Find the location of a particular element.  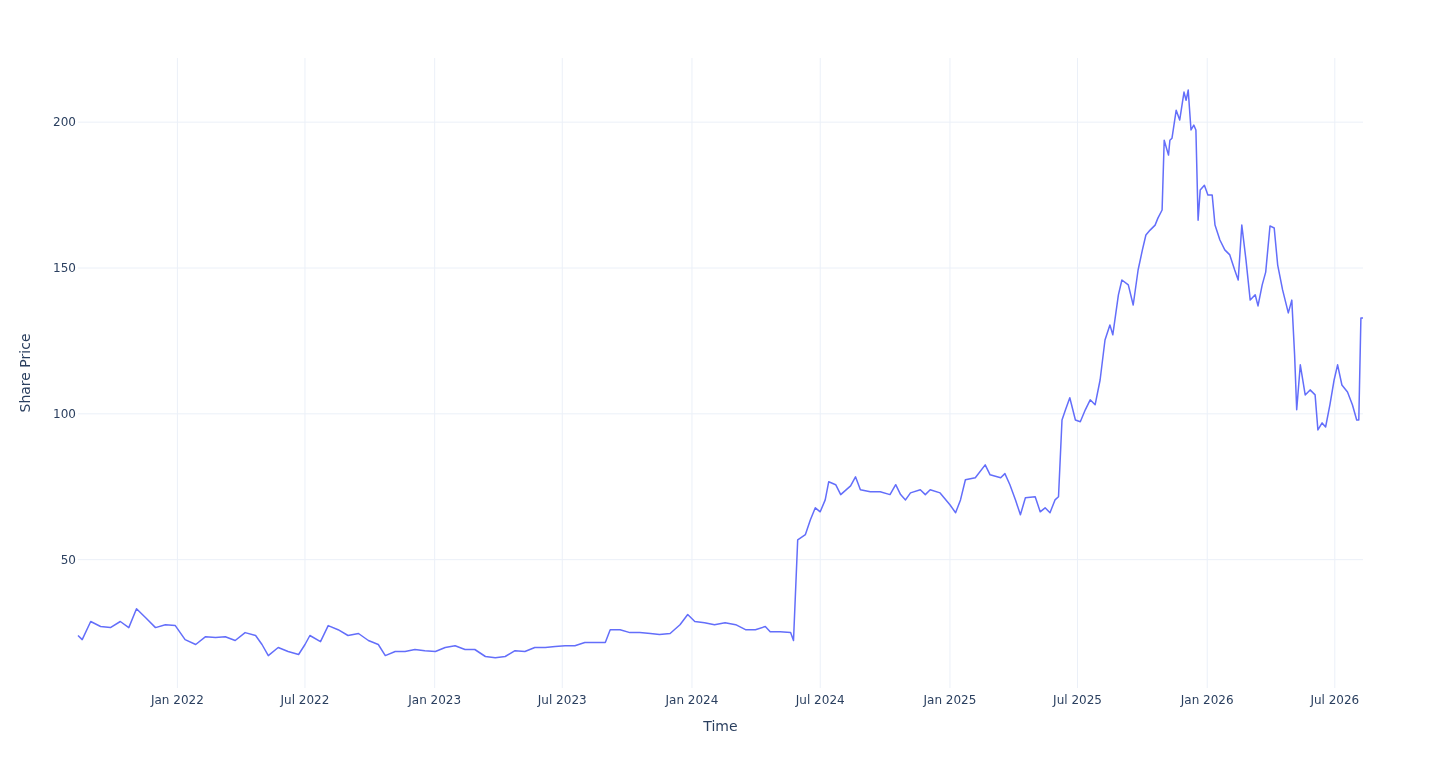

x-tick-label: Jan 2024 is located at coordinates (692, 700).